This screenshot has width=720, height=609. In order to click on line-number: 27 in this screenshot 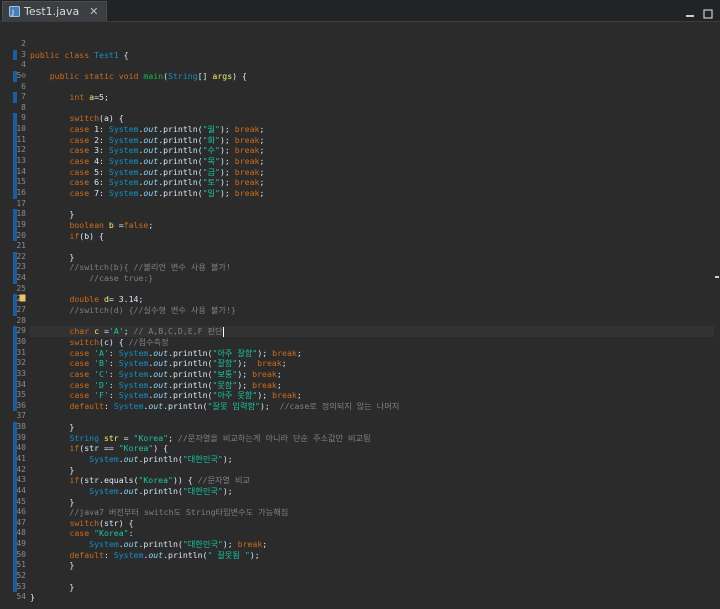, I will do `click(14, 310)`.